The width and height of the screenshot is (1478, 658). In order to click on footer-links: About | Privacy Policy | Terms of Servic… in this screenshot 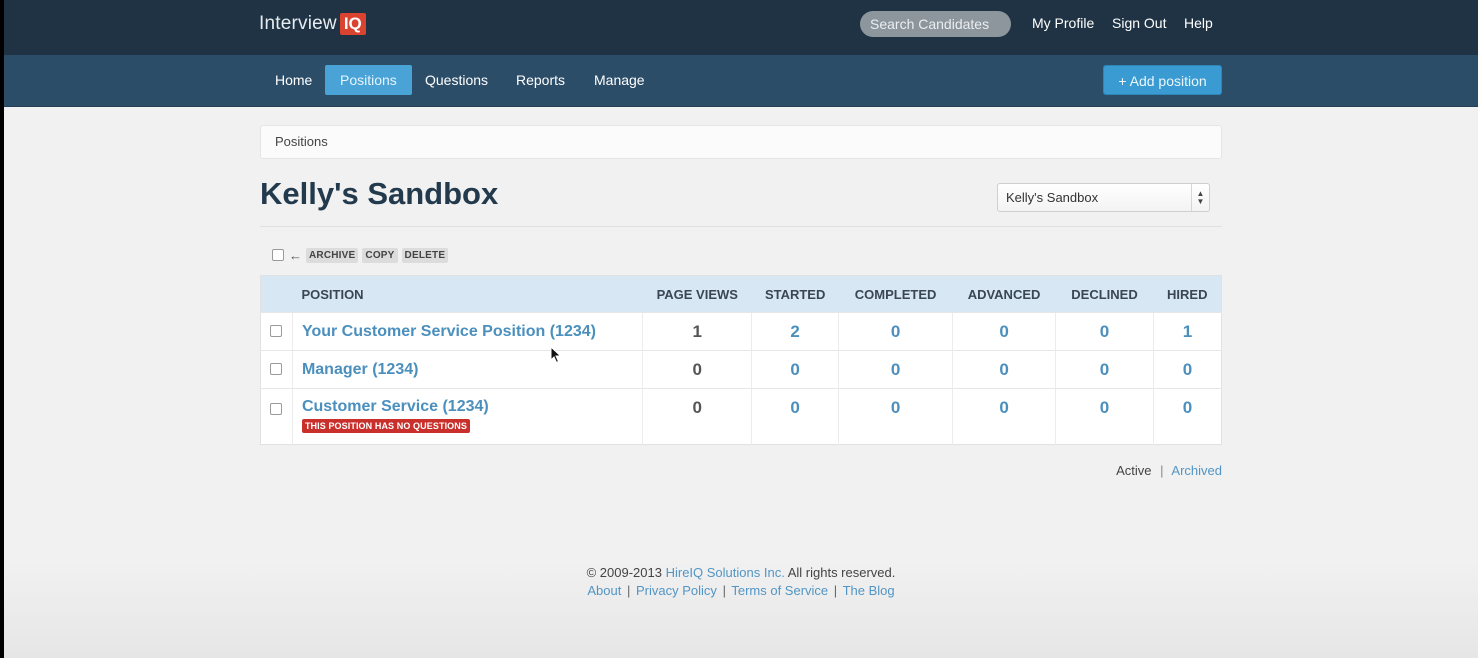, I will do `click(741, 591)`.